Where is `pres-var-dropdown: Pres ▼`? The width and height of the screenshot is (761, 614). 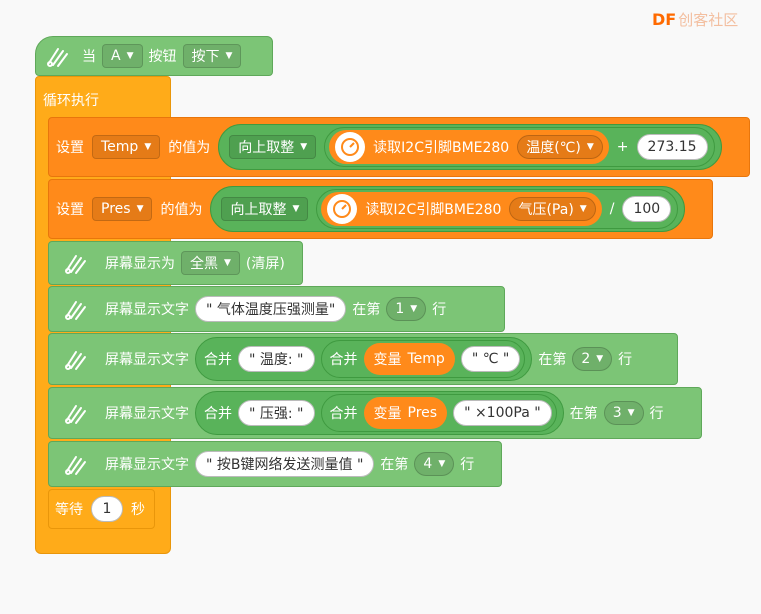
pres-var-dropdown: Pres ▼ is located at coordinates (122, 209).